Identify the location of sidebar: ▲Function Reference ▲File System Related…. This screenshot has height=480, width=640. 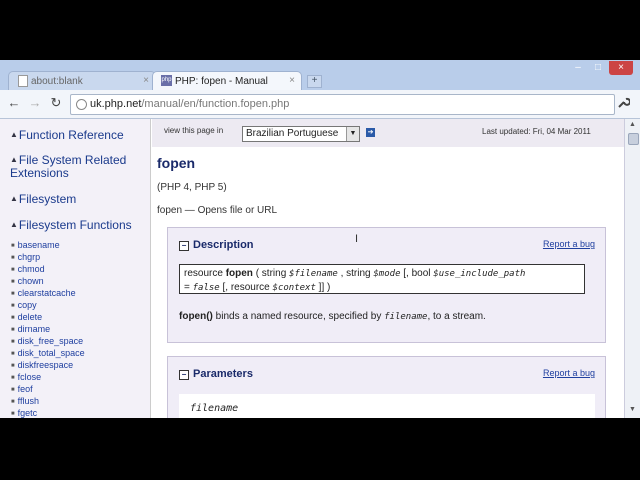
(75, 268).